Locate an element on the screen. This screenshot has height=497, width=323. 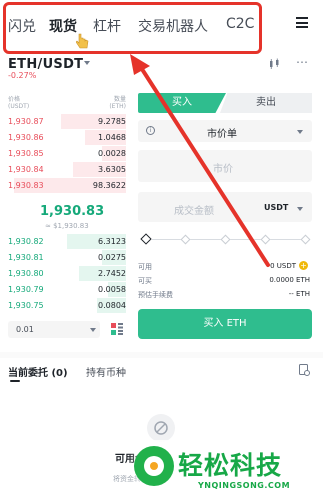
depth-precision-select: 0.01 is located at coordinates (54, 329).